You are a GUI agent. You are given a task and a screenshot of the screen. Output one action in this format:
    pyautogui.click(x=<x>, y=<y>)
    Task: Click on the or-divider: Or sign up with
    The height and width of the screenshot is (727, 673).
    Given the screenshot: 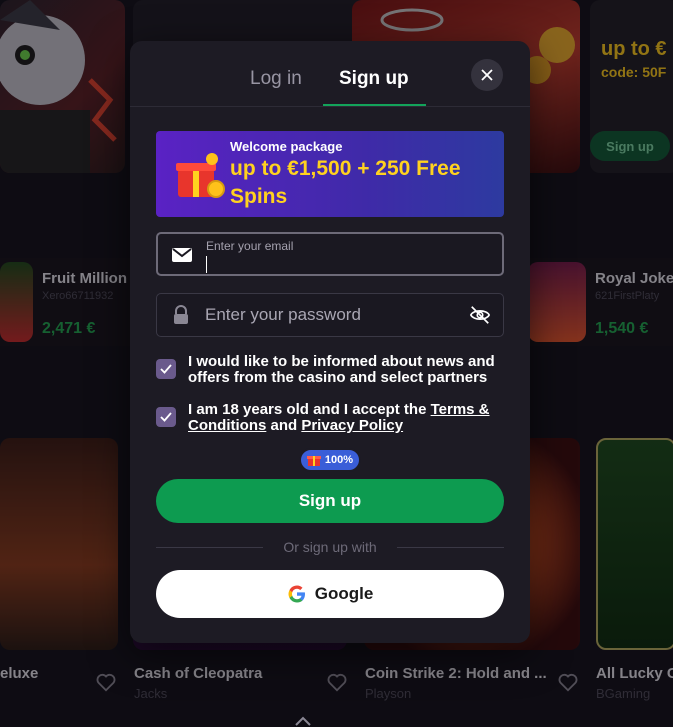 What is the action you would take?
    pyautogui.click(x=330, y=547)
    